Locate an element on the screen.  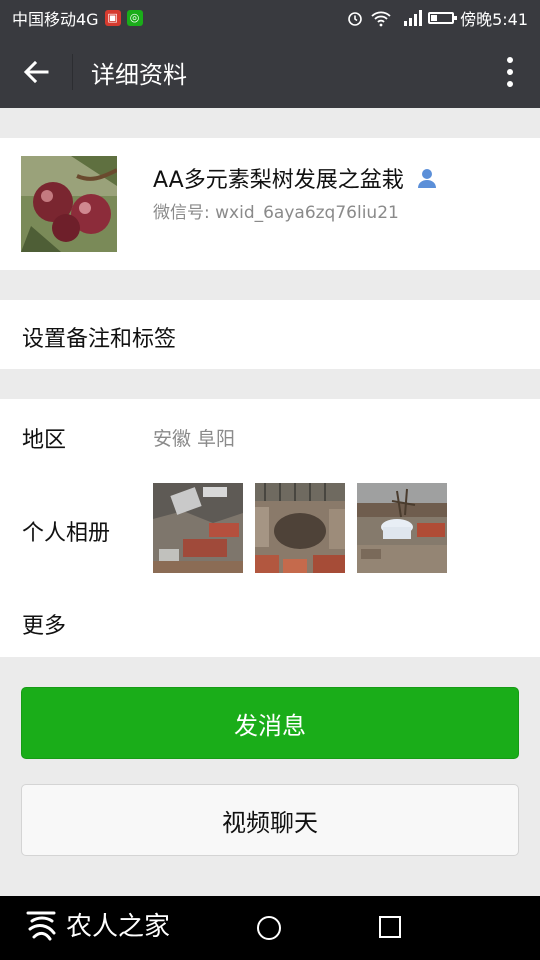
more-vertical-icon is located at coordinates (510, 72).